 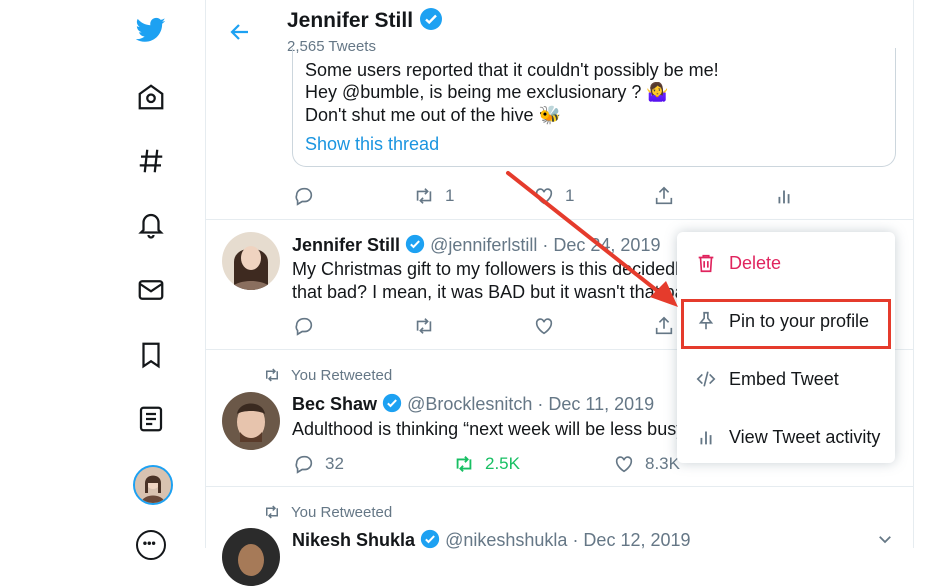 What do you see at coordinates (433, 115) in the screenshot?
I see `quoted-tweet-line-3: Don't shut me out of the hive 🐝` at bounding box center [433, 115].